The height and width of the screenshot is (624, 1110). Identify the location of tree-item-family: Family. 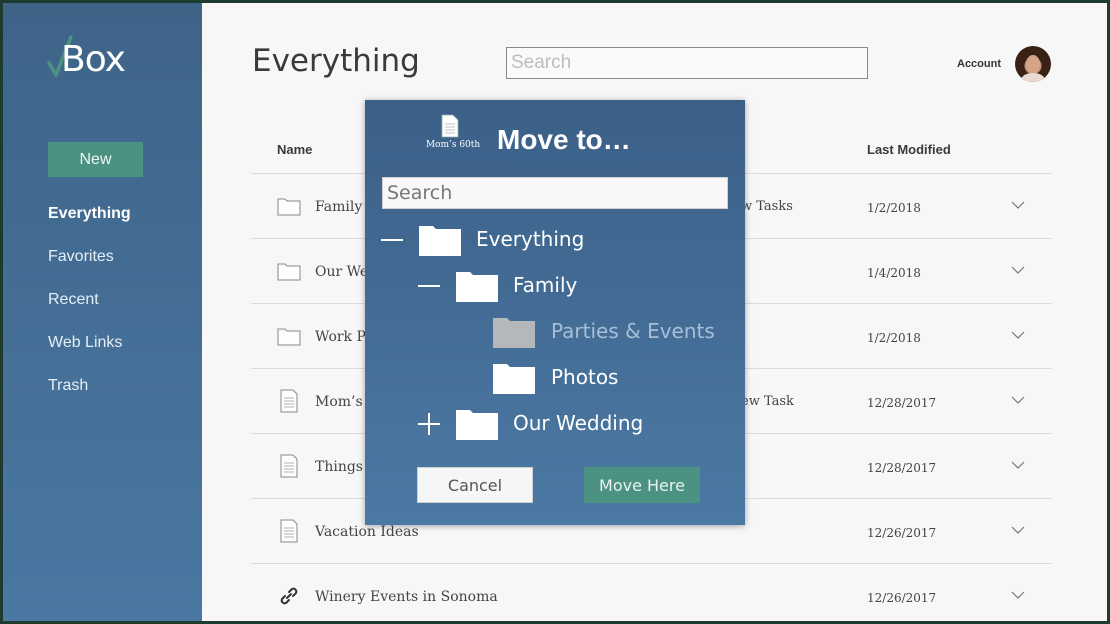
(542, 287).